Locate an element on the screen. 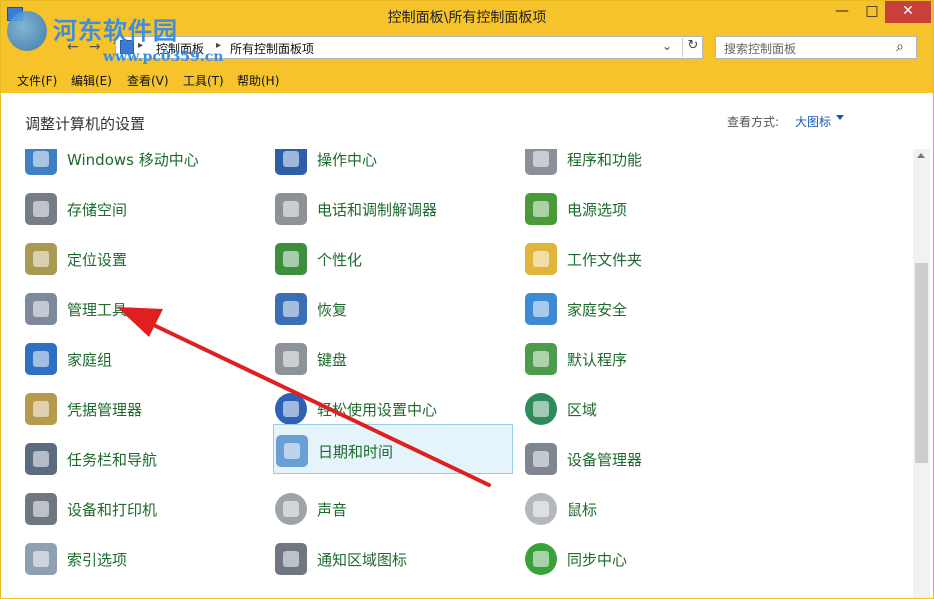 The height and width of the screenshot is (599, 934). item-label: Windows 移动中心 is located at coordinates (133, 160).